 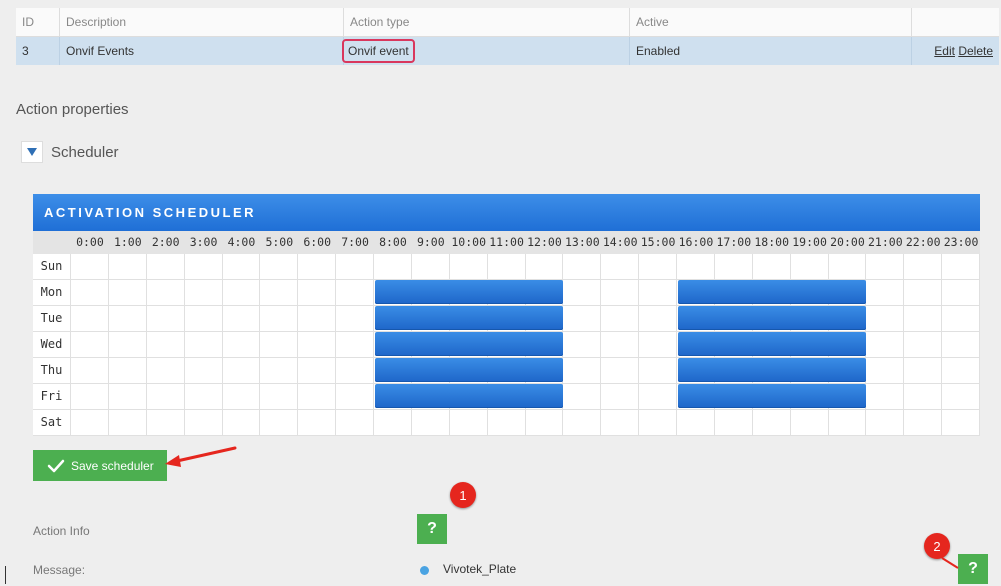 I want to click on action-info-help-button: ?, so click(x=432, y=529).